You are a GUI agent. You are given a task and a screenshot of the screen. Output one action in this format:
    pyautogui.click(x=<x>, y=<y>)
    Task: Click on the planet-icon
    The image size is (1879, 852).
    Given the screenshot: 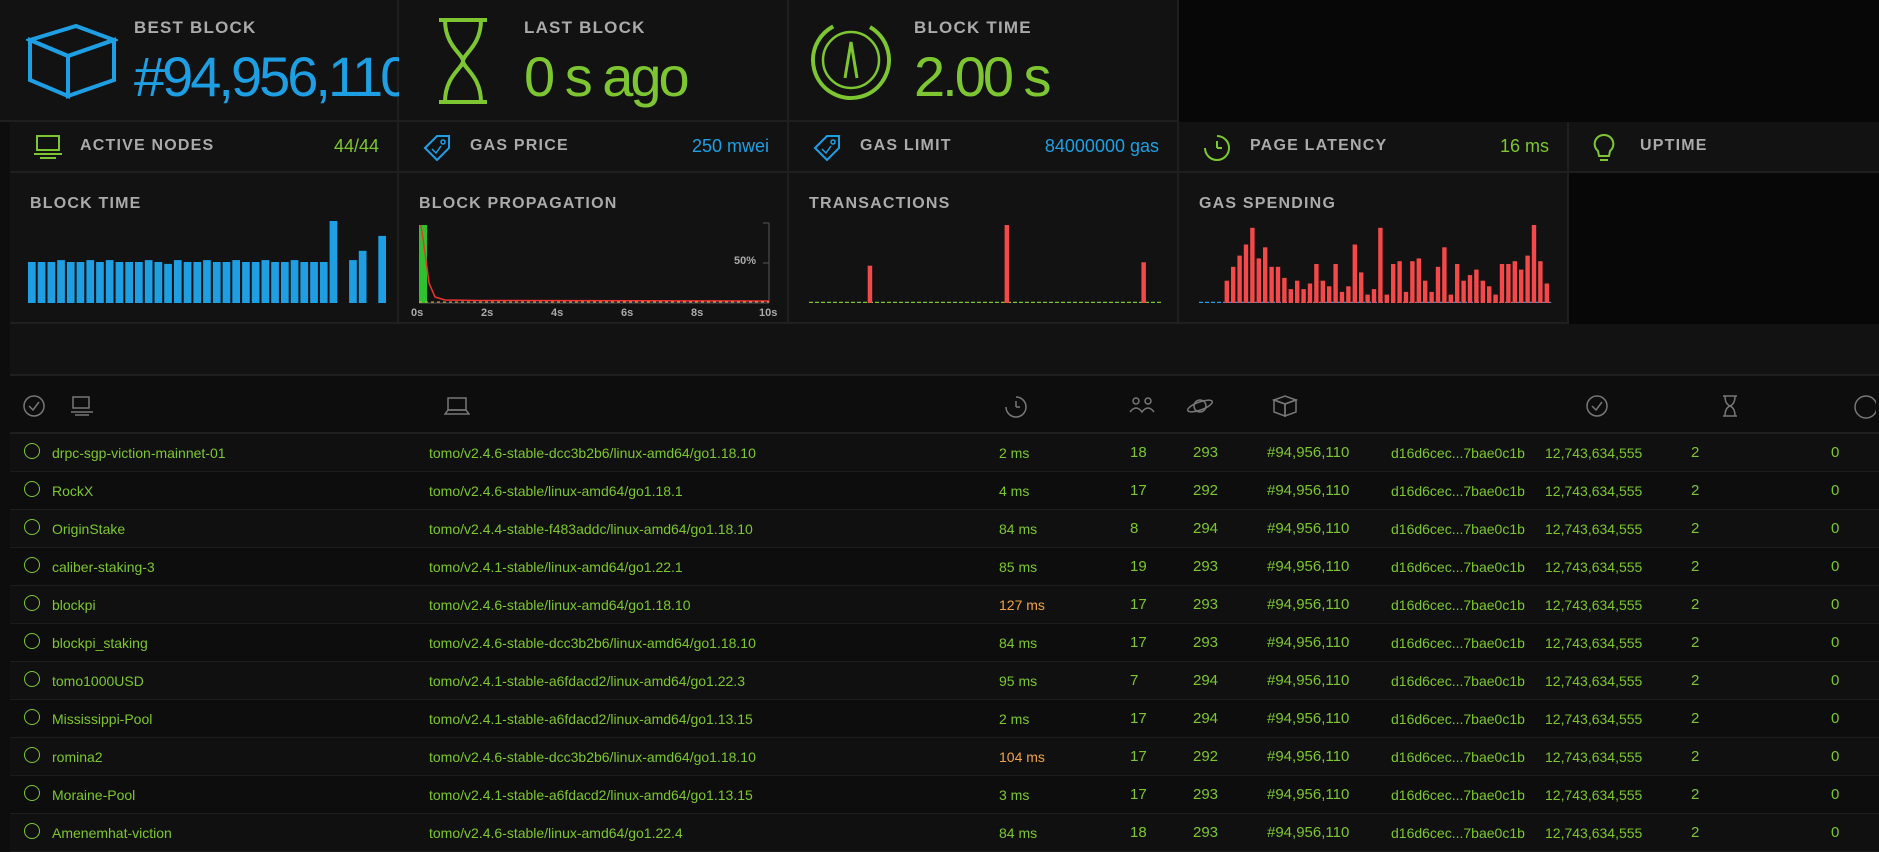 What is the action you would take?
    pyautogui.click(x=1200, y=406)
    